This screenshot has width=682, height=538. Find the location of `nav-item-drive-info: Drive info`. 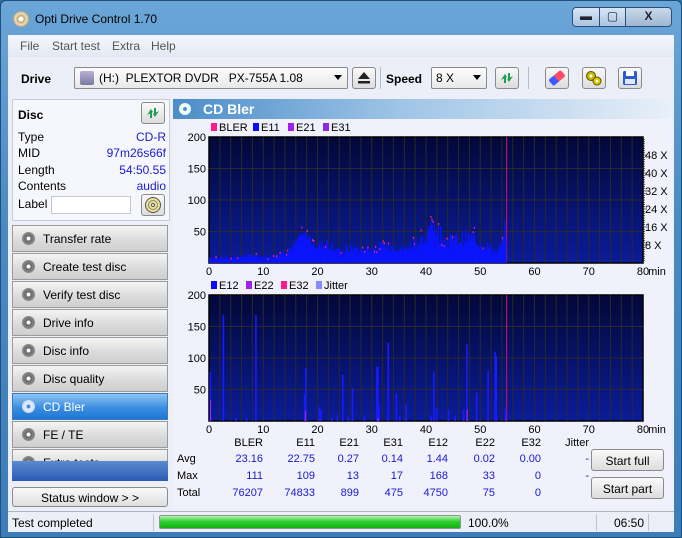

nav-item-drive-info: Drive info is located at coordinates (90, 322).